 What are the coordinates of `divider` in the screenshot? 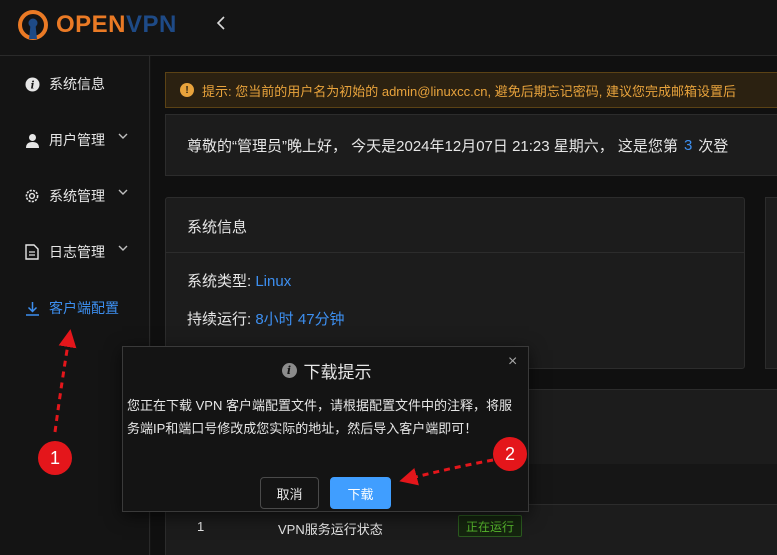 It's located at (455, 252).